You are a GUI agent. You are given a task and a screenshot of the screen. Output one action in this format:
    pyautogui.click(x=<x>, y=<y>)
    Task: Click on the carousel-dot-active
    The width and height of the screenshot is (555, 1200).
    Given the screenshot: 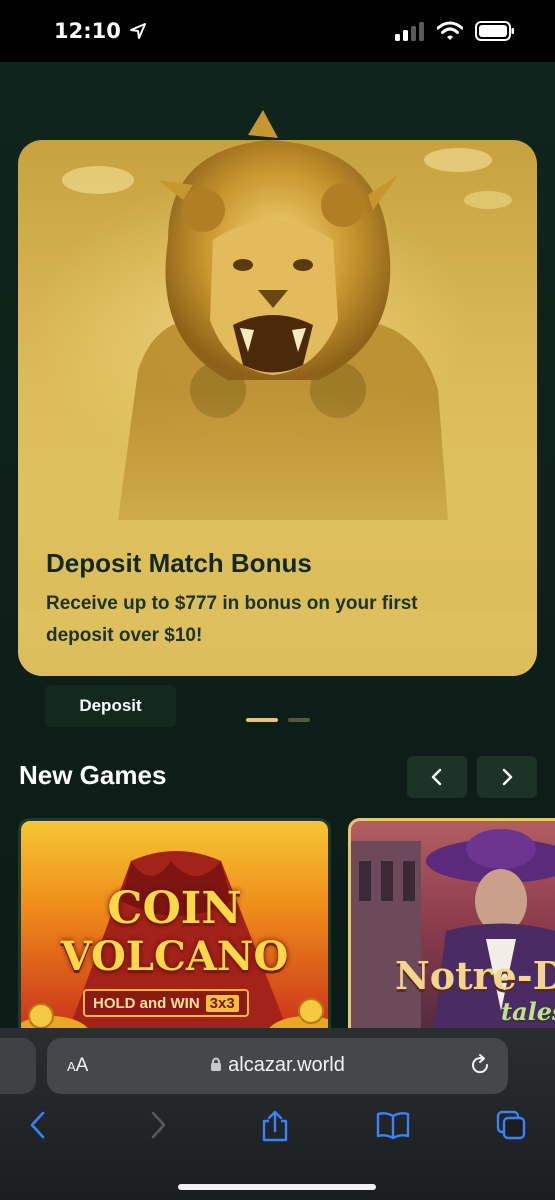 What is the action you would take?
    pyautogui.click(x=262, y=720)
    